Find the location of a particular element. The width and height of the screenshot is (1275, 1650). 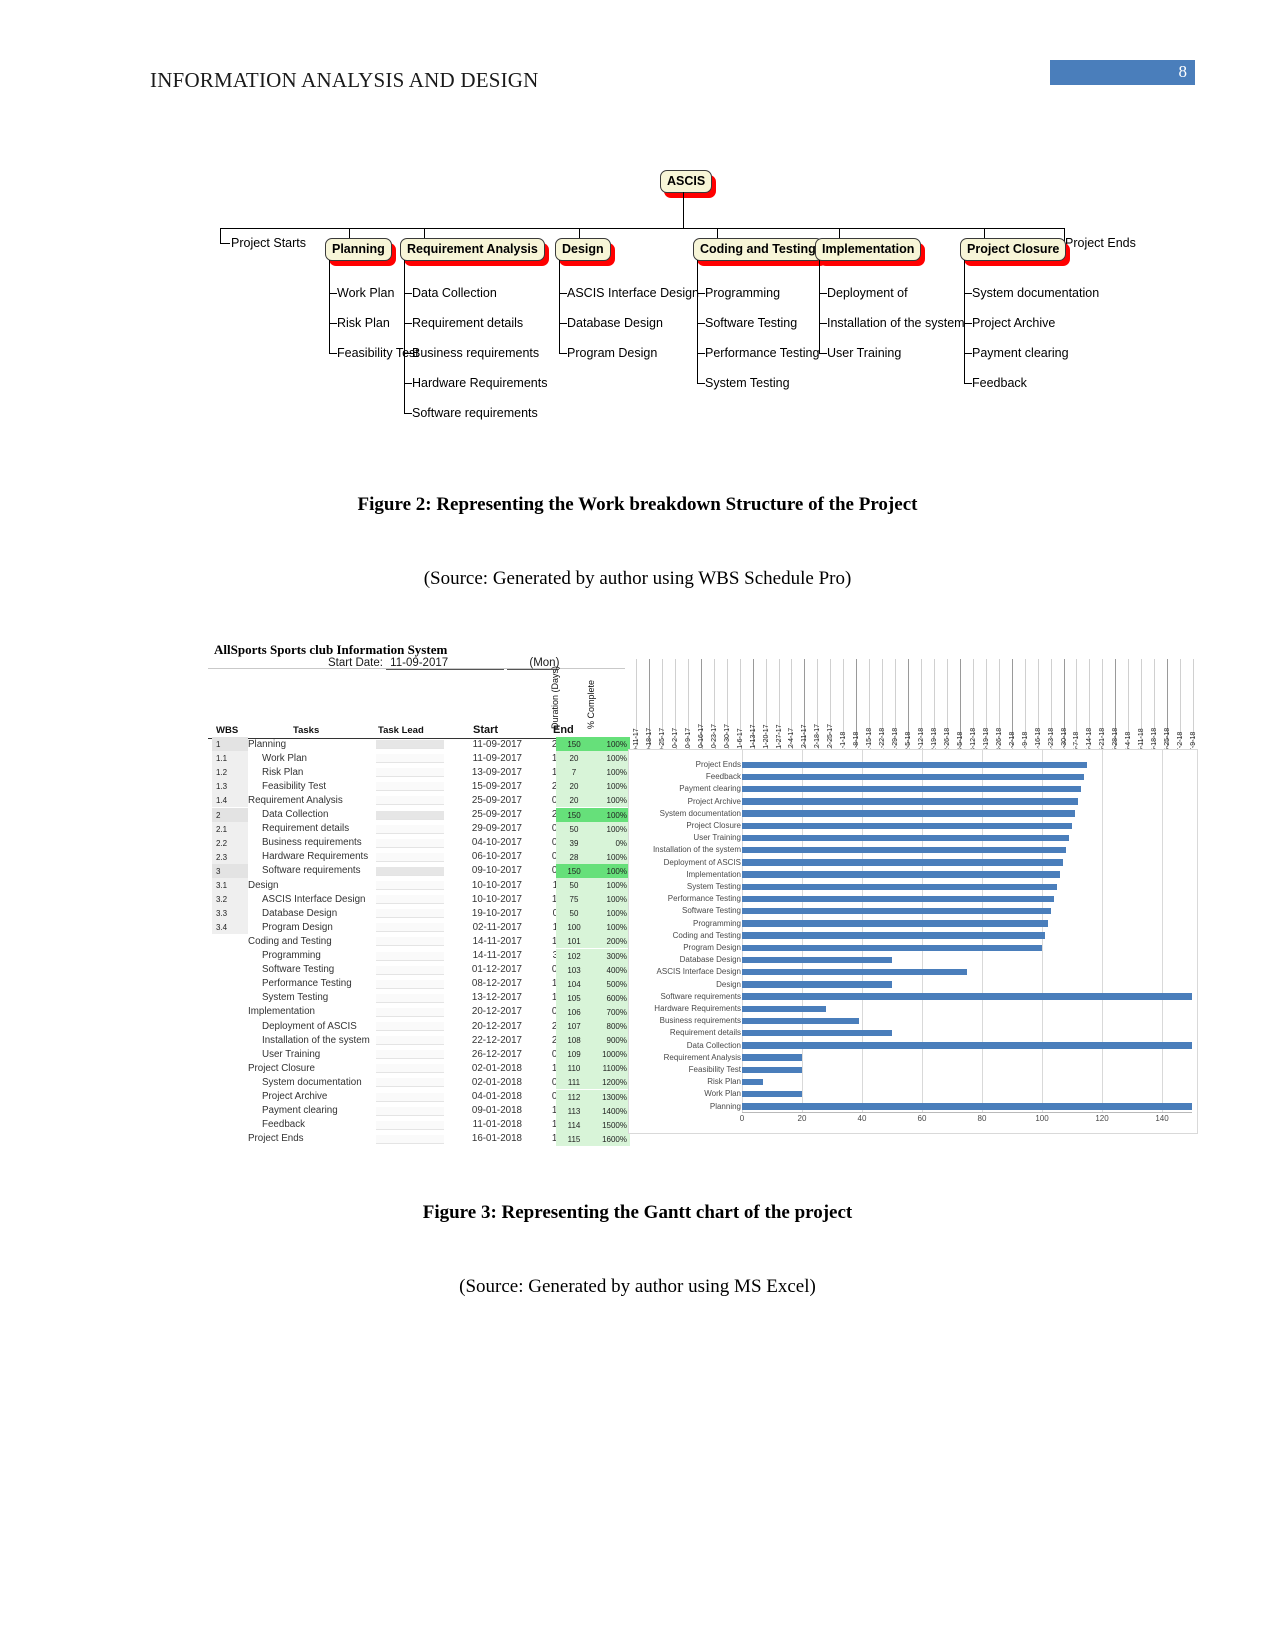

wbs-leaf-label: Installation of the system is located at coordinates (896, 323).